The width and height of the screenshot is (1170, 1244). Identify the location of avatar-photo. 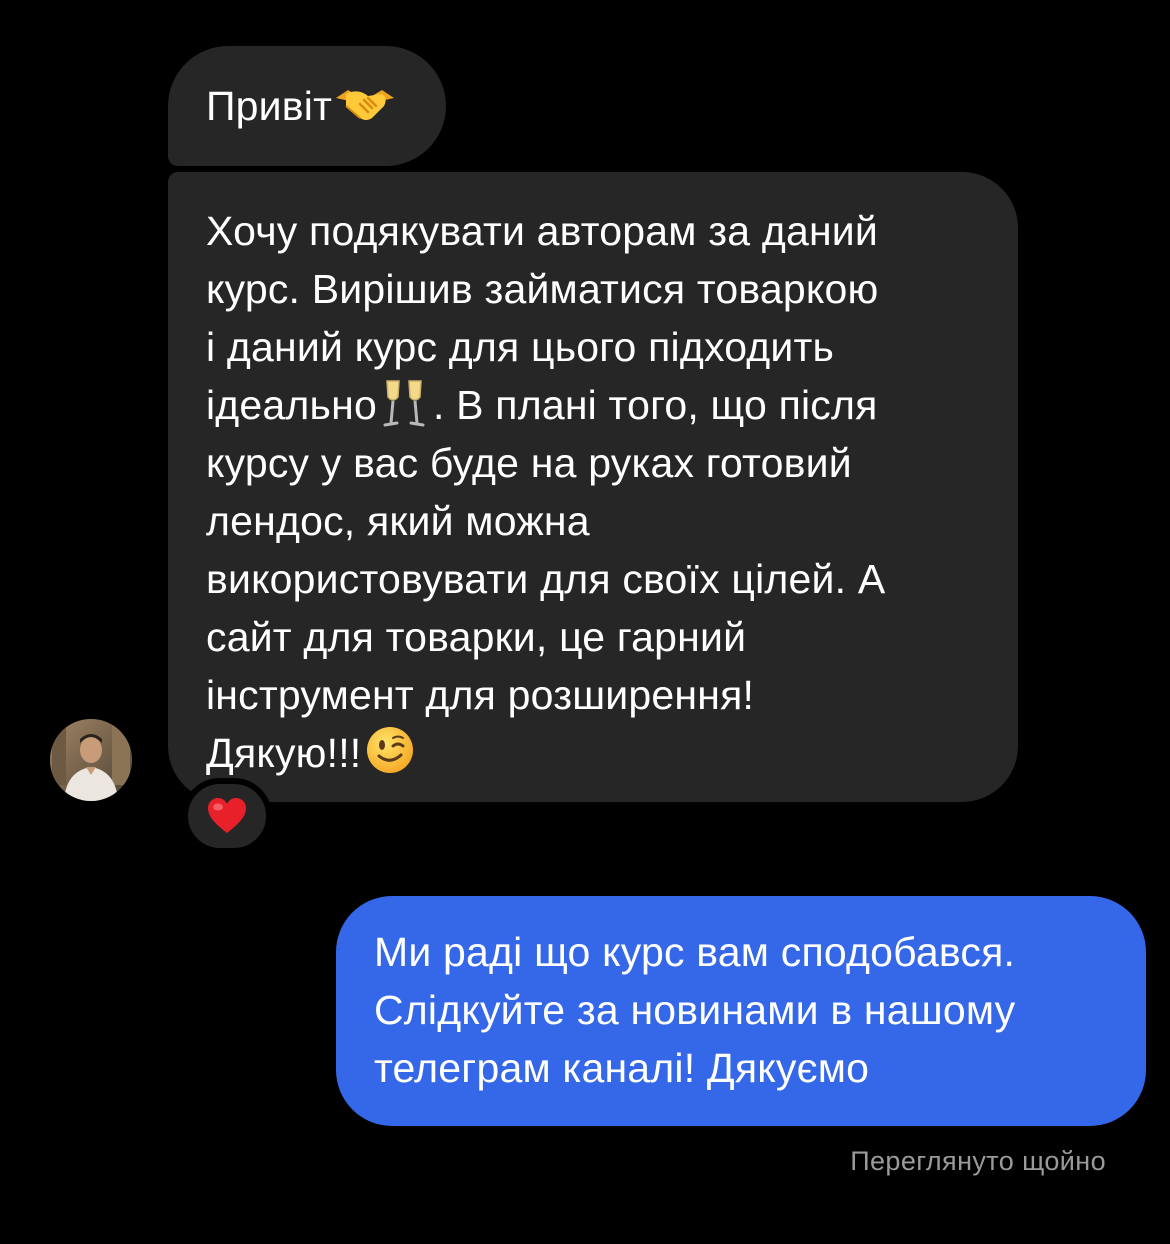
(91, 760).